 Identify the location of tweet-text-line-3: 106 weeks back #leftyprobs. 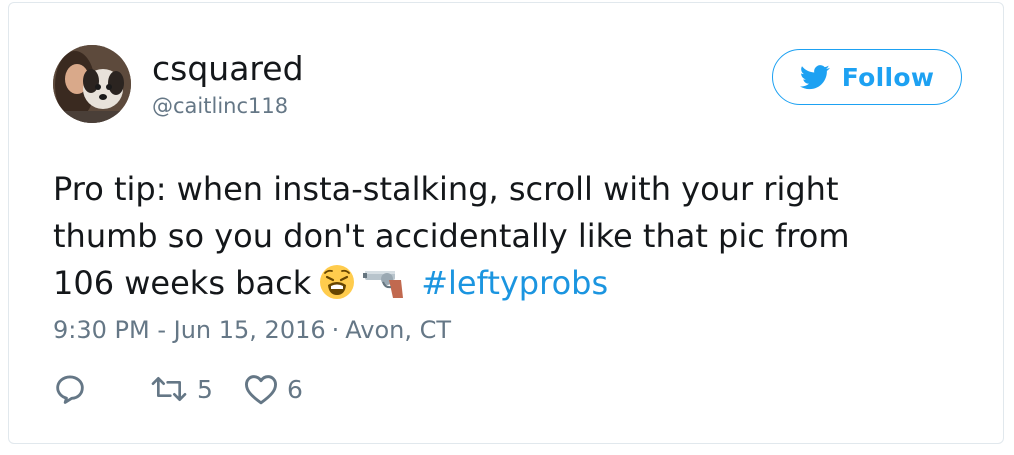
(503, 286).